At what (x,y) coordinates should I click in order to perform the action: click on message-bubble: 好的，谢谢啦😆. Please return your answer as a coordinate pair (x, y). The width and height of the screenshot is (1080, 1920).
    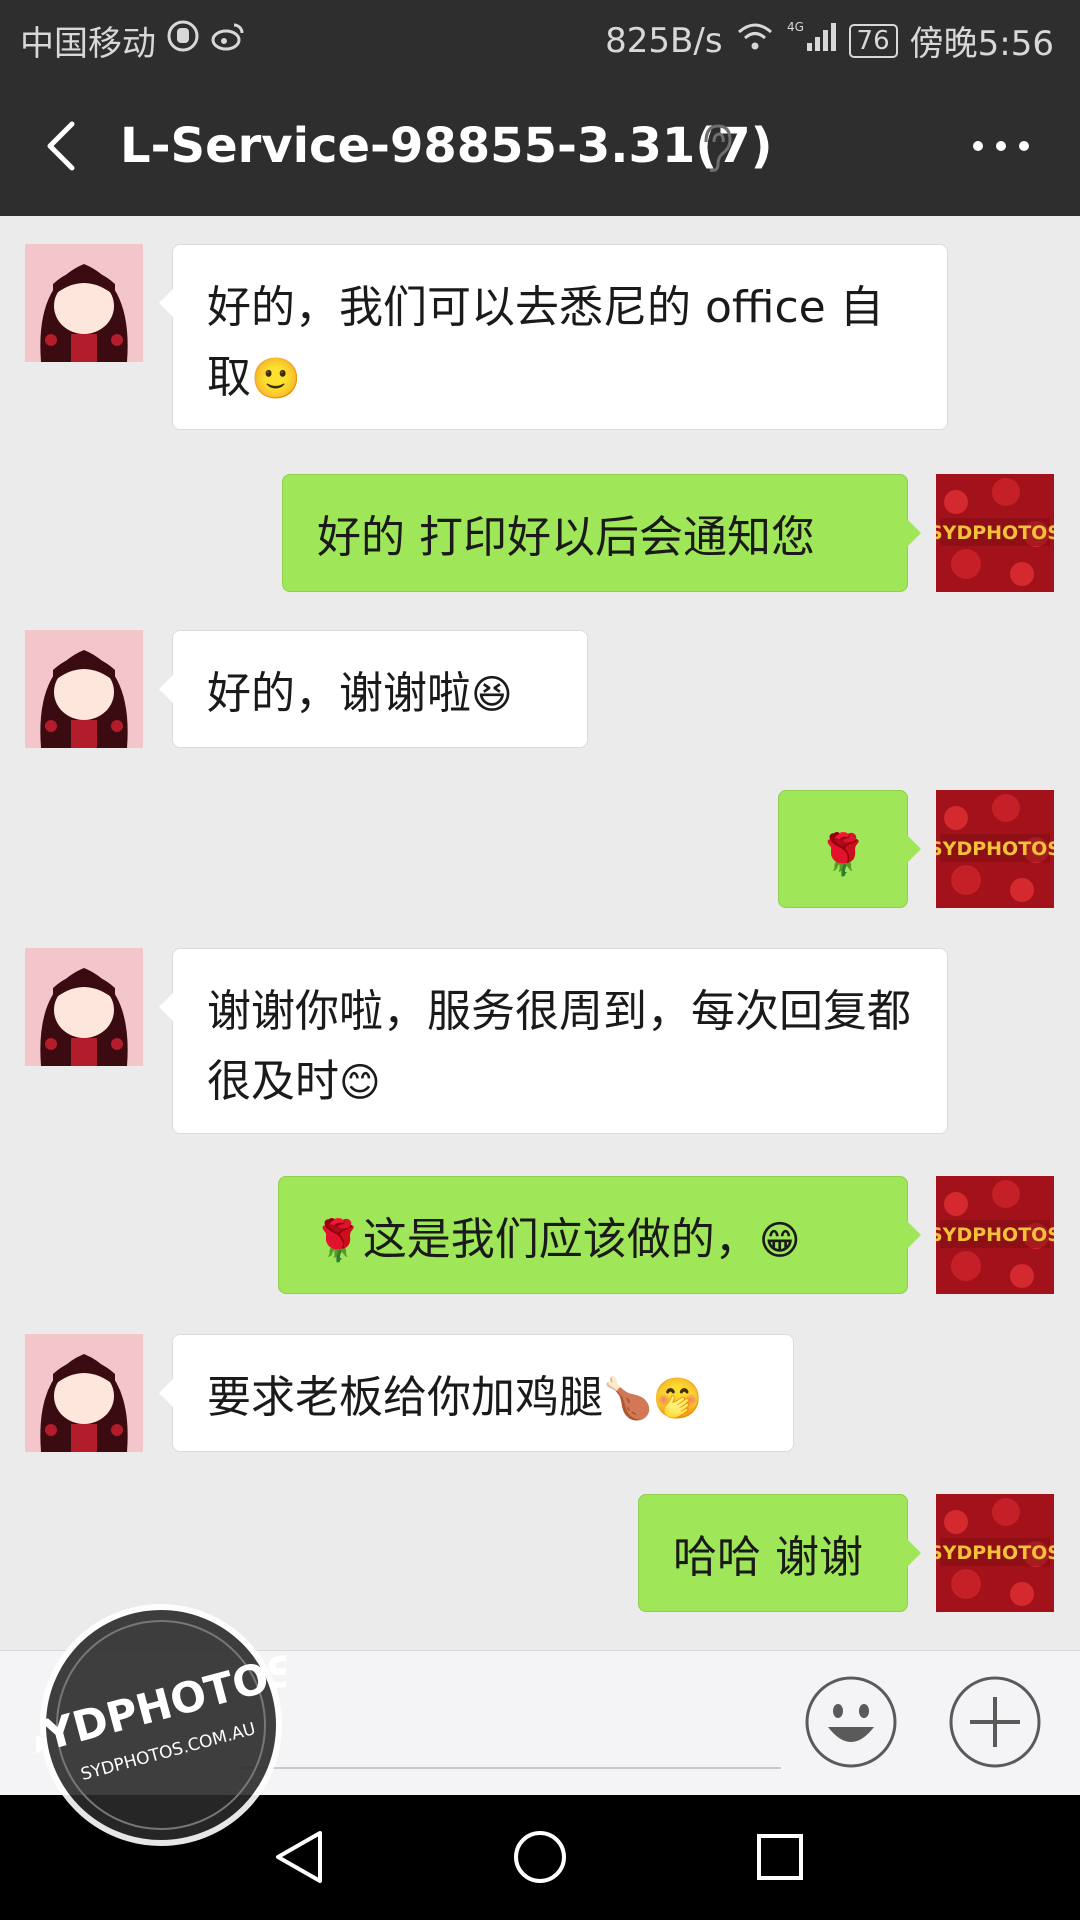
    Looking at the image, I should click on (373, 689).